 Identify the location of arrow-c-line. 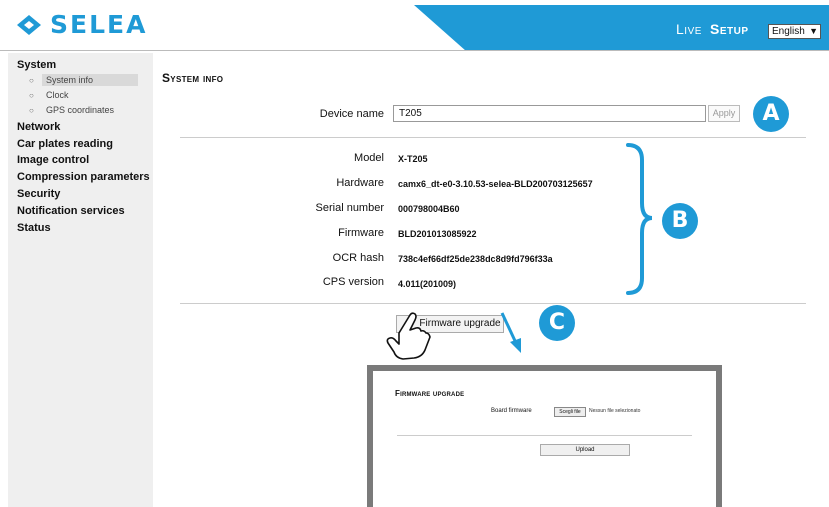
(509, 328).